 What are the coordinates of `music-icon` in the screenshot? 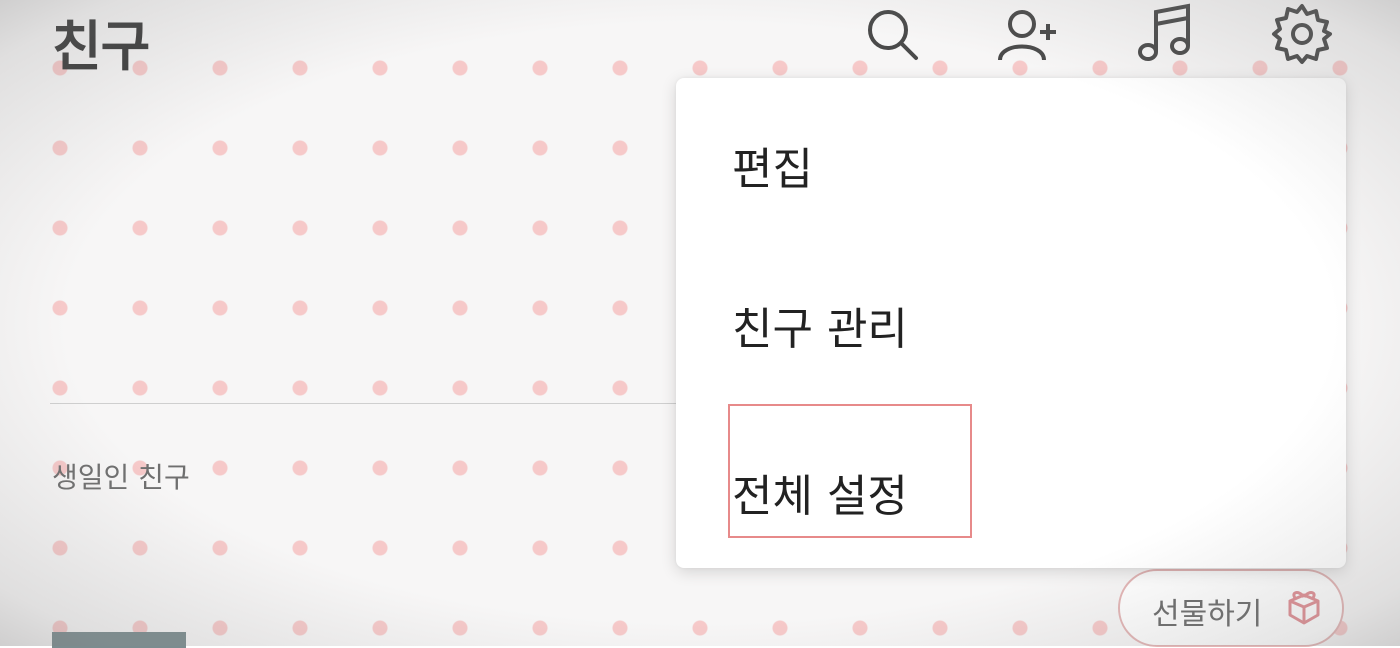 It's located at (1166, 34).